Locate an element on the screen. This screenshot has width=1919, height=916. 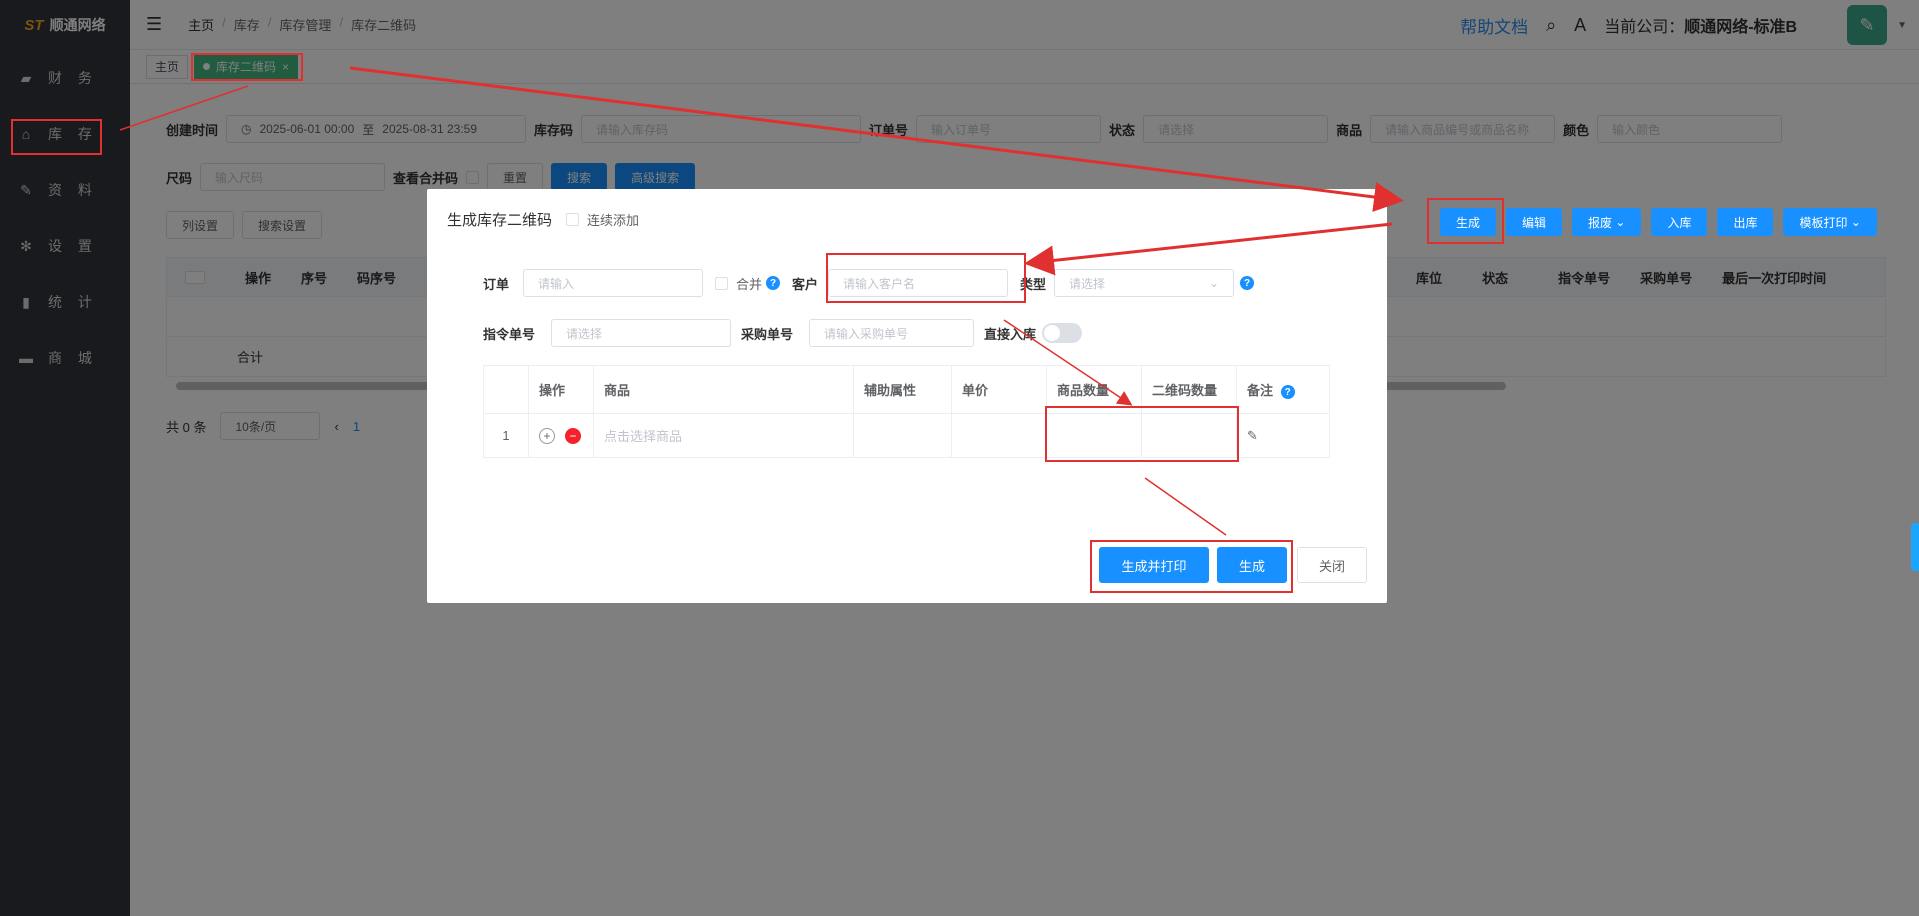
column-header-remark: 备注 ? is located at coordinates (1283, 389).